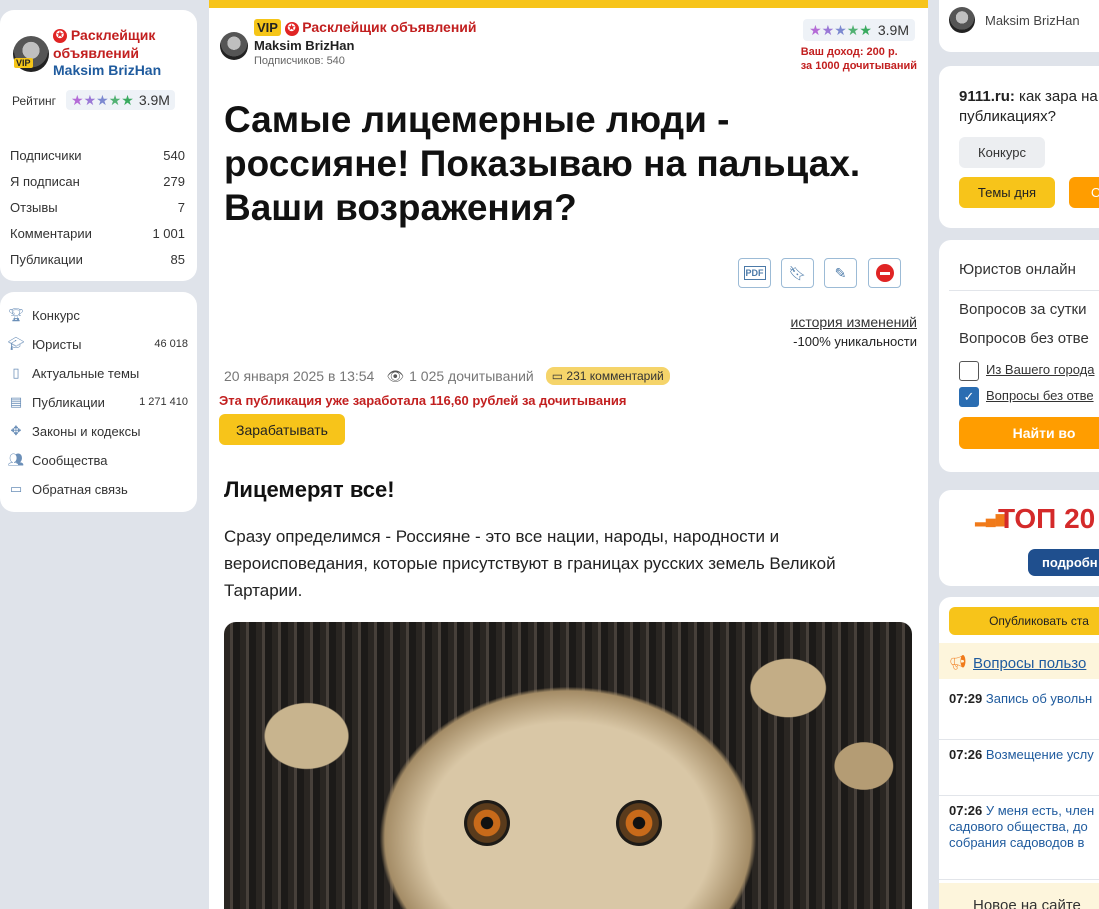 Image resolution: width=1099 pixels, height=909 pixels. Describe the element at coordinates (86, 431) in the screenshot. I see `sidebar-item-label: Законы и кодексы` at that location.